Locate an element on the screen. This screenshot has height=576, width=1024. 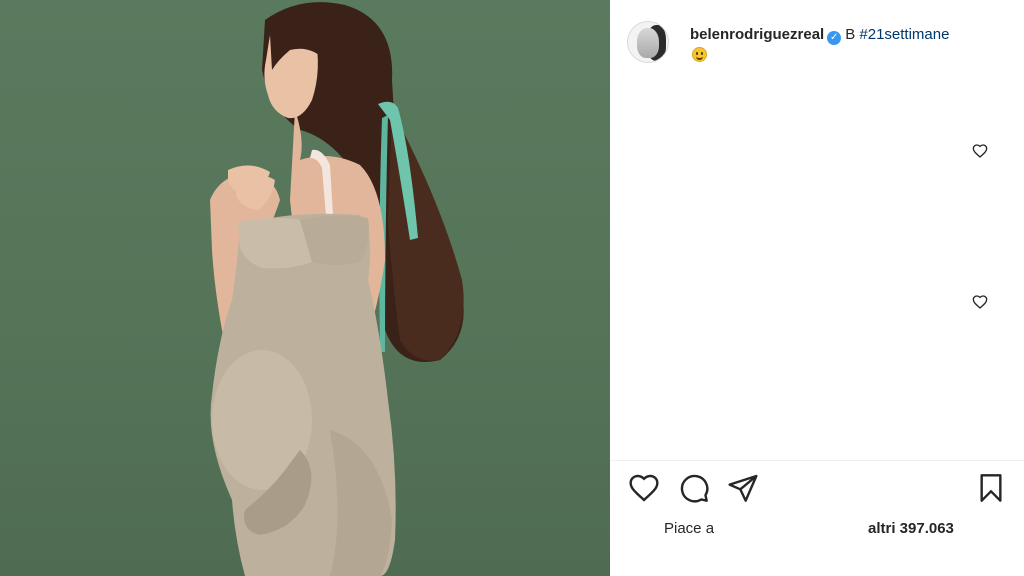
like-heart-icon is located at coordinates (644, 488).